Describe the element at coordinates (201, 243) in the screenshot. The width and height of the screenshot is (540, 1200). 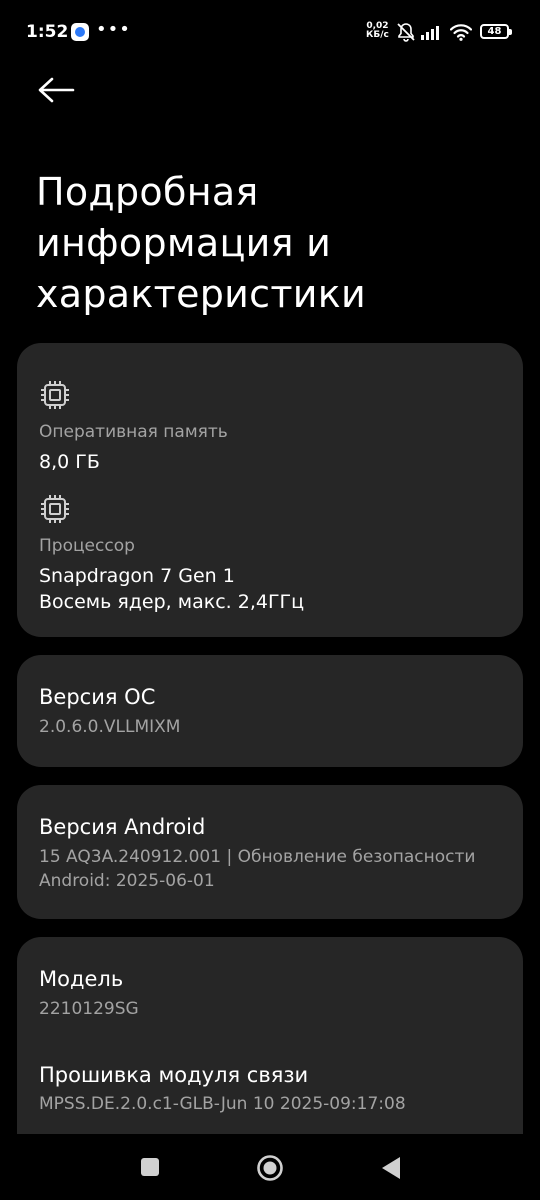
I see `page-title: Подробная информация и характеристики` at that location.